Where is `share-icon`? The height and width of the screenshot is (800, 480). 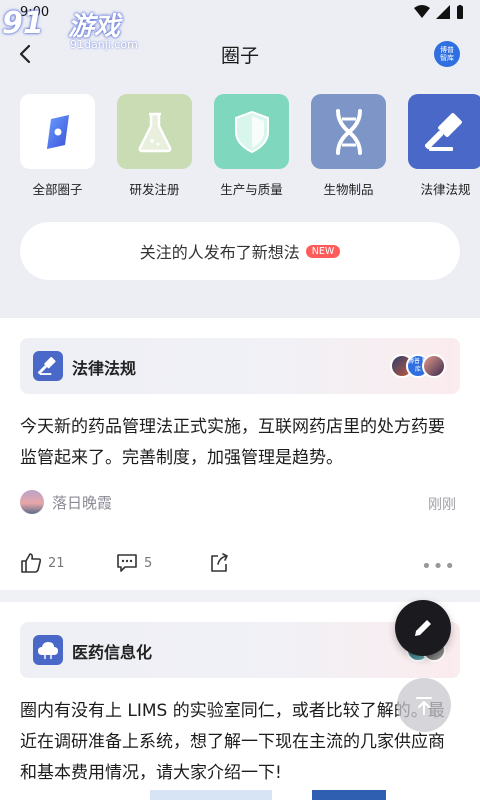
share-icon is located at coordinates (219, 562).